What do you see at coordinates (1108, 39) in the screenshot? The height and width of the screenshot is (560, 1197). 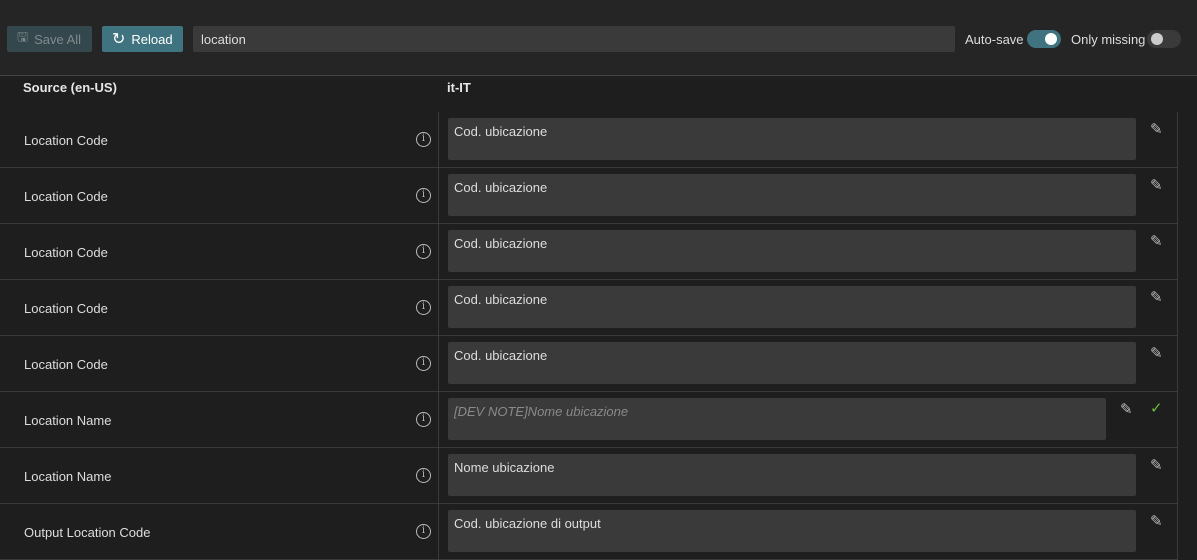 I see `only-missing-label: Only missing` at bounding box center [1108, 39].